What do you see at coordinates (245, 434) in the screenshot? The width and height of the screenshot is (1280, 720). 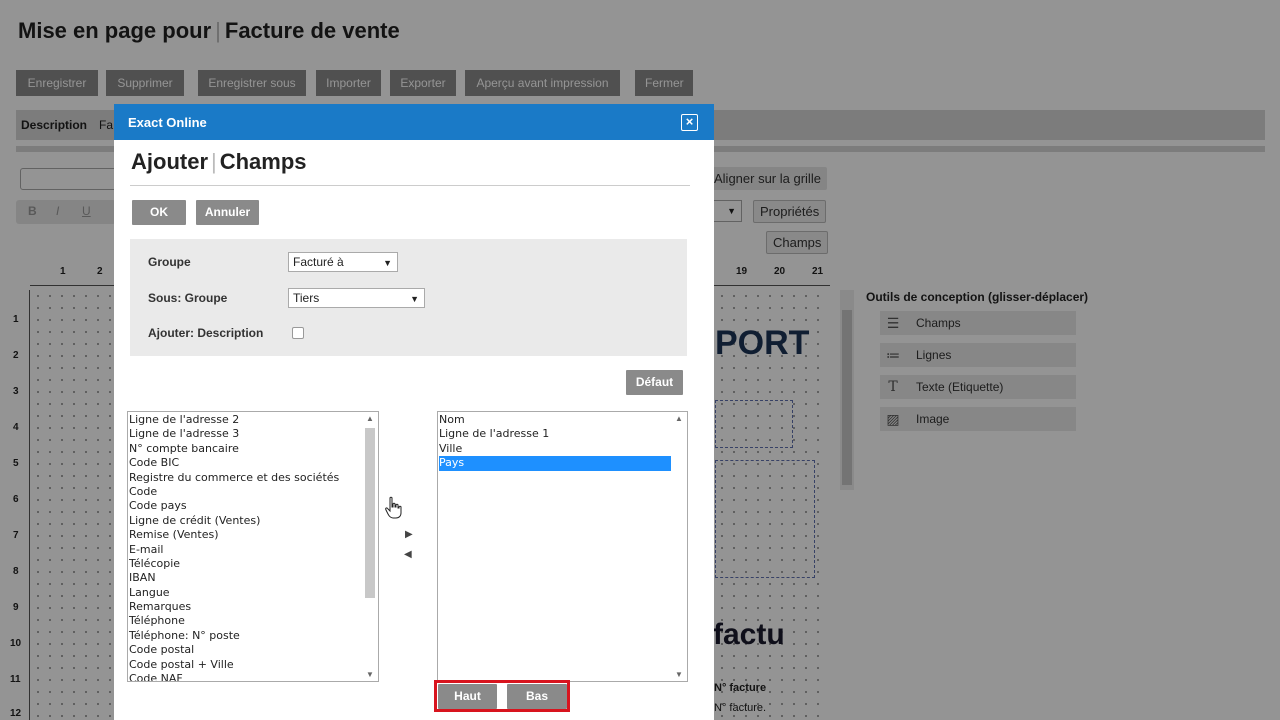 I see `list-item: Ligne de l'adresse 3` at bounding box center [245, 434].